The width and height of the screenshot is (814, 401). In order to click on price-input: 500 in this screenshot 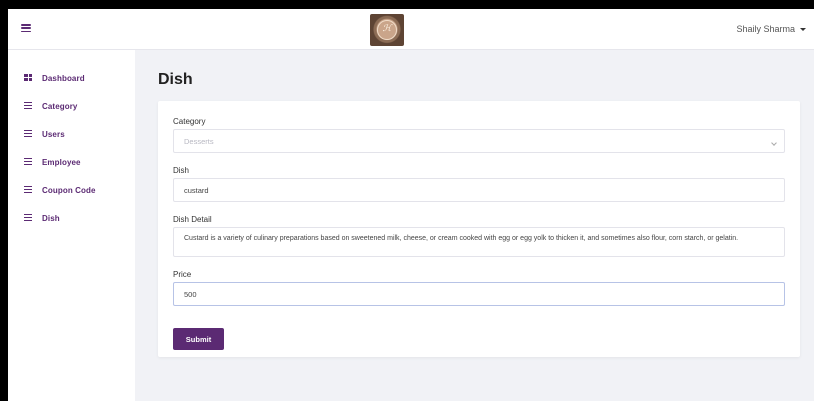, I will do `click(479, 294)`.